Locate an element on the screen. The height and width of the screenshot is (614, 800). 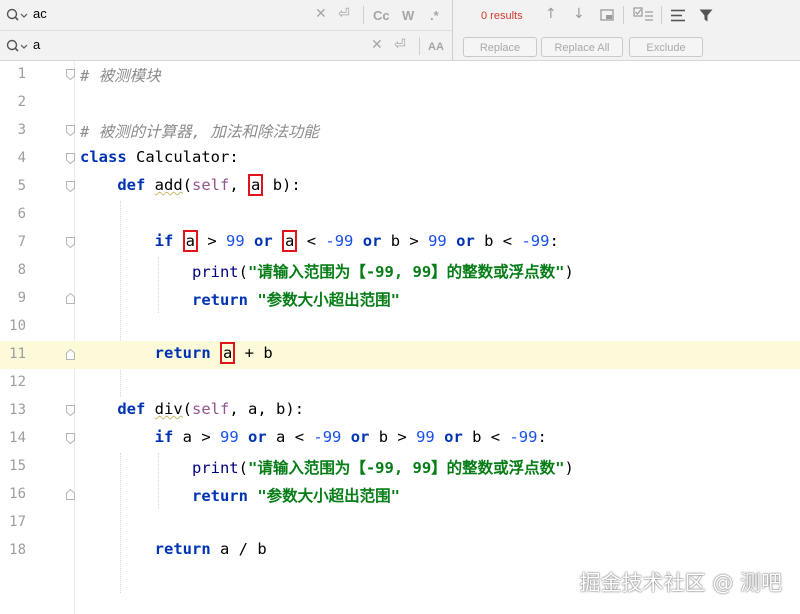
search-row: ac ✕ ⏎ Cc W .* is located at coordinates (226, 15).